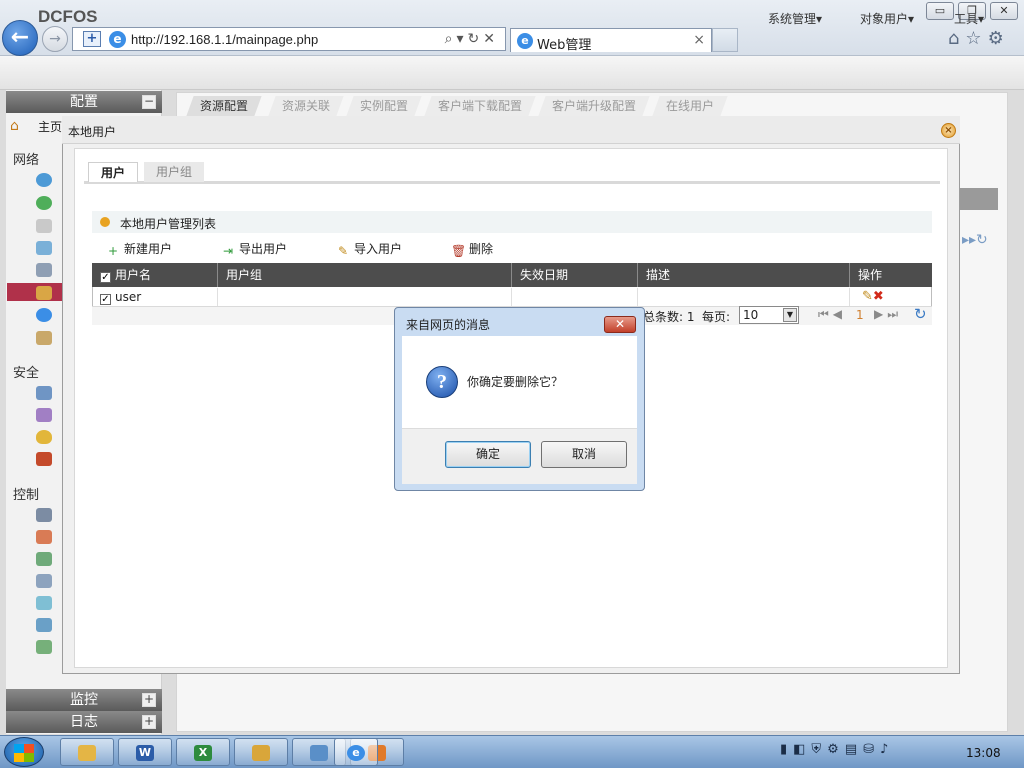  What do you see at coordinates (744, 297) in the screenshot?
I see `cell-description` at bounding box center [744, 297].